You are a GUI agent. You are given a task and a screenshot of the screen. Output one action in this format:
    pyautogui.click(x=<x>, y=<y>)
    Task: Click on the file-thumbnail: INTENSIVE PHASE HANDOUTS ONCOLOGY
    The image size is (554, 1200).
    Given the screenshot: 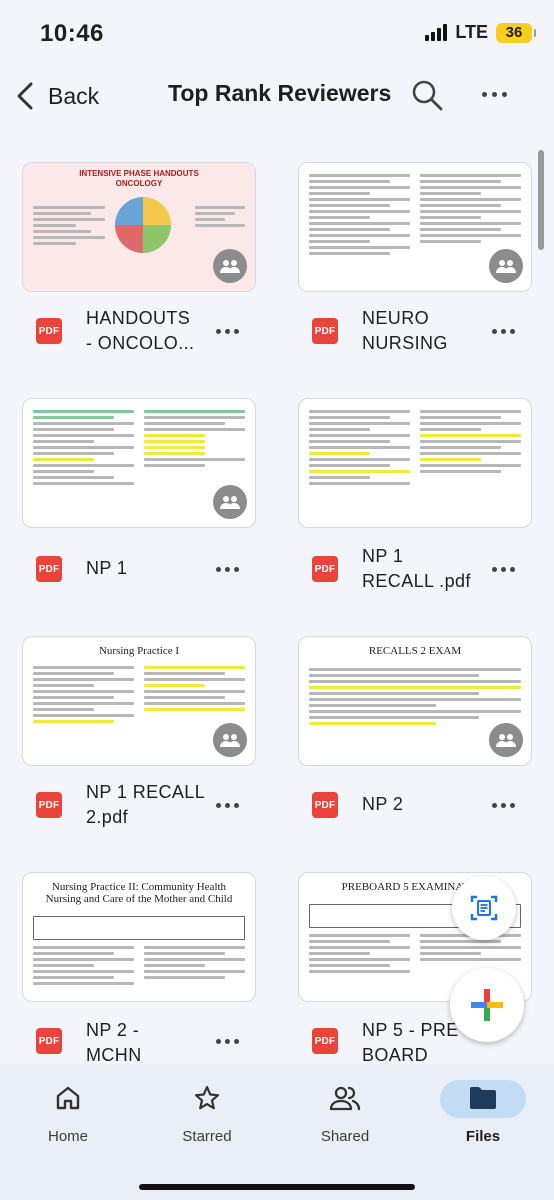 What is the action you would take?
    pyautogui.click(x=139, y=227)
    